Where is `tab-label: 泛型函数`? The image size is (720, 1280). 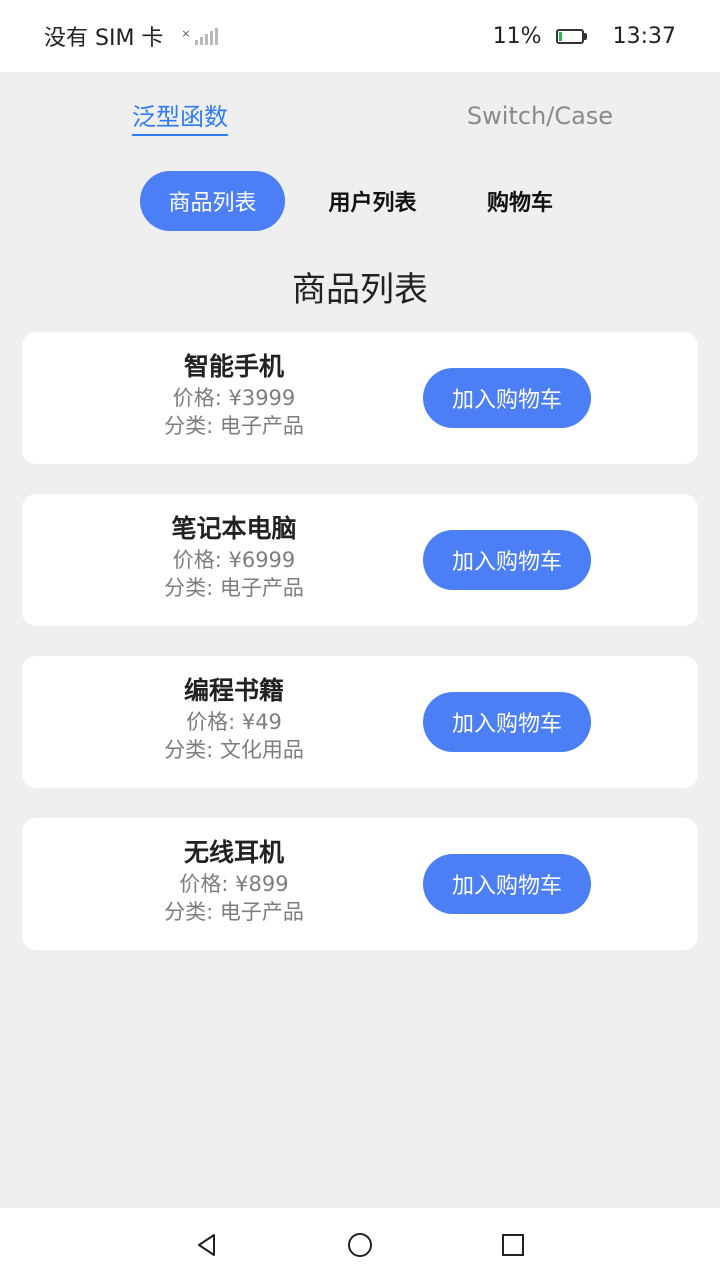 tab-label: 泛型函数 is located at coordinates (180, 116).